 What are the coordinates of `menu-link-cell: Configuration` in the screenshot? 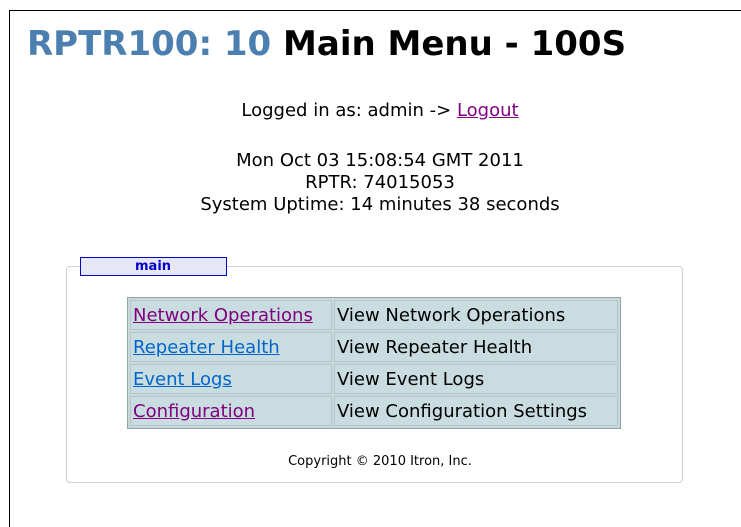 It's located at (231, 411).